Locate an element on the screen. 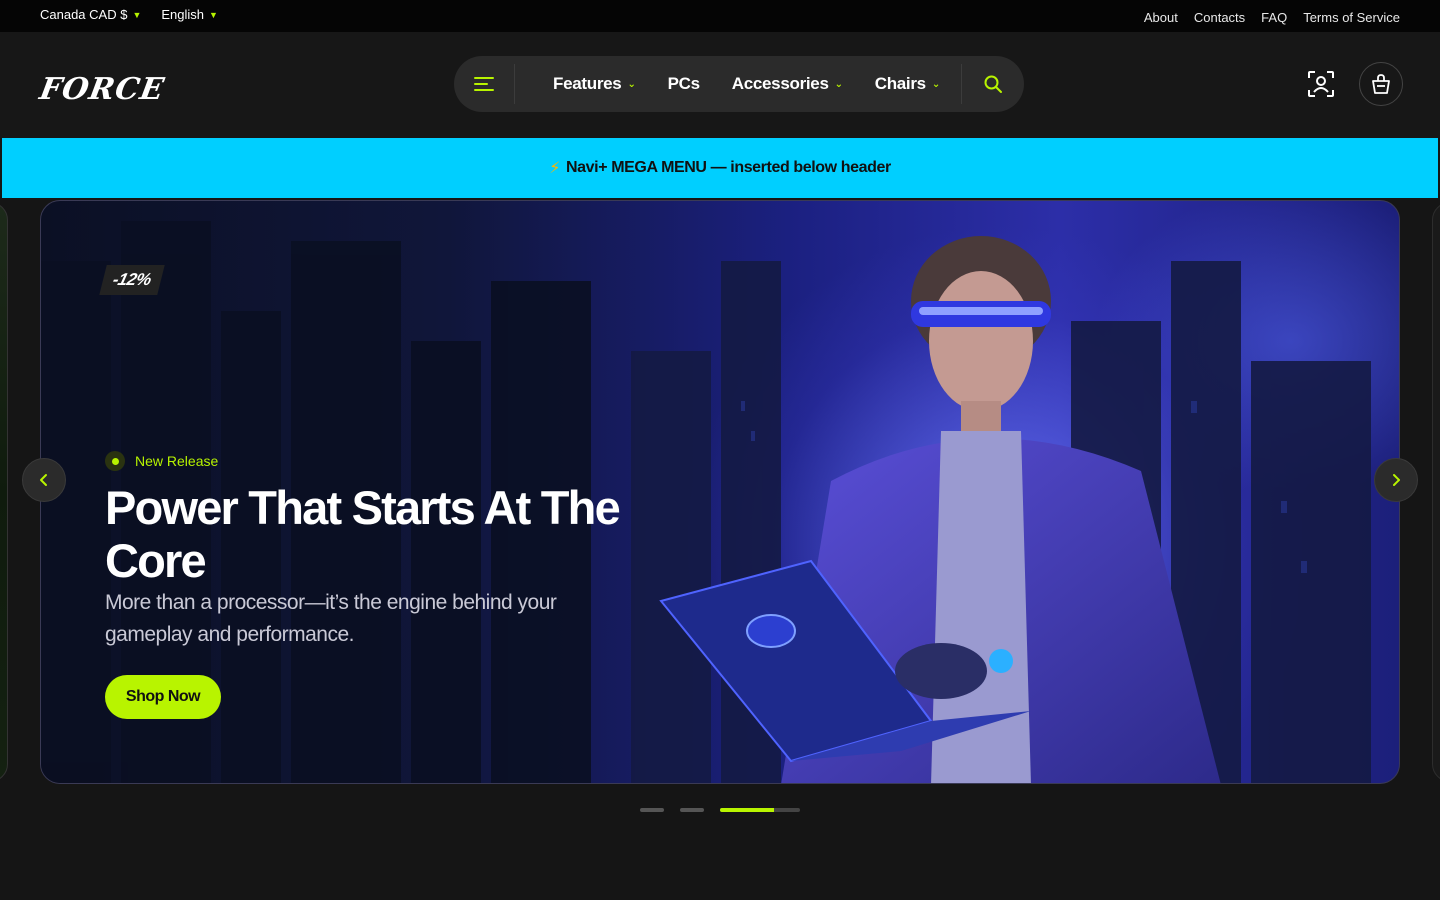 This screenshot has height=900, width=1440. next-slide-button is located at coordinates (1396, 480).